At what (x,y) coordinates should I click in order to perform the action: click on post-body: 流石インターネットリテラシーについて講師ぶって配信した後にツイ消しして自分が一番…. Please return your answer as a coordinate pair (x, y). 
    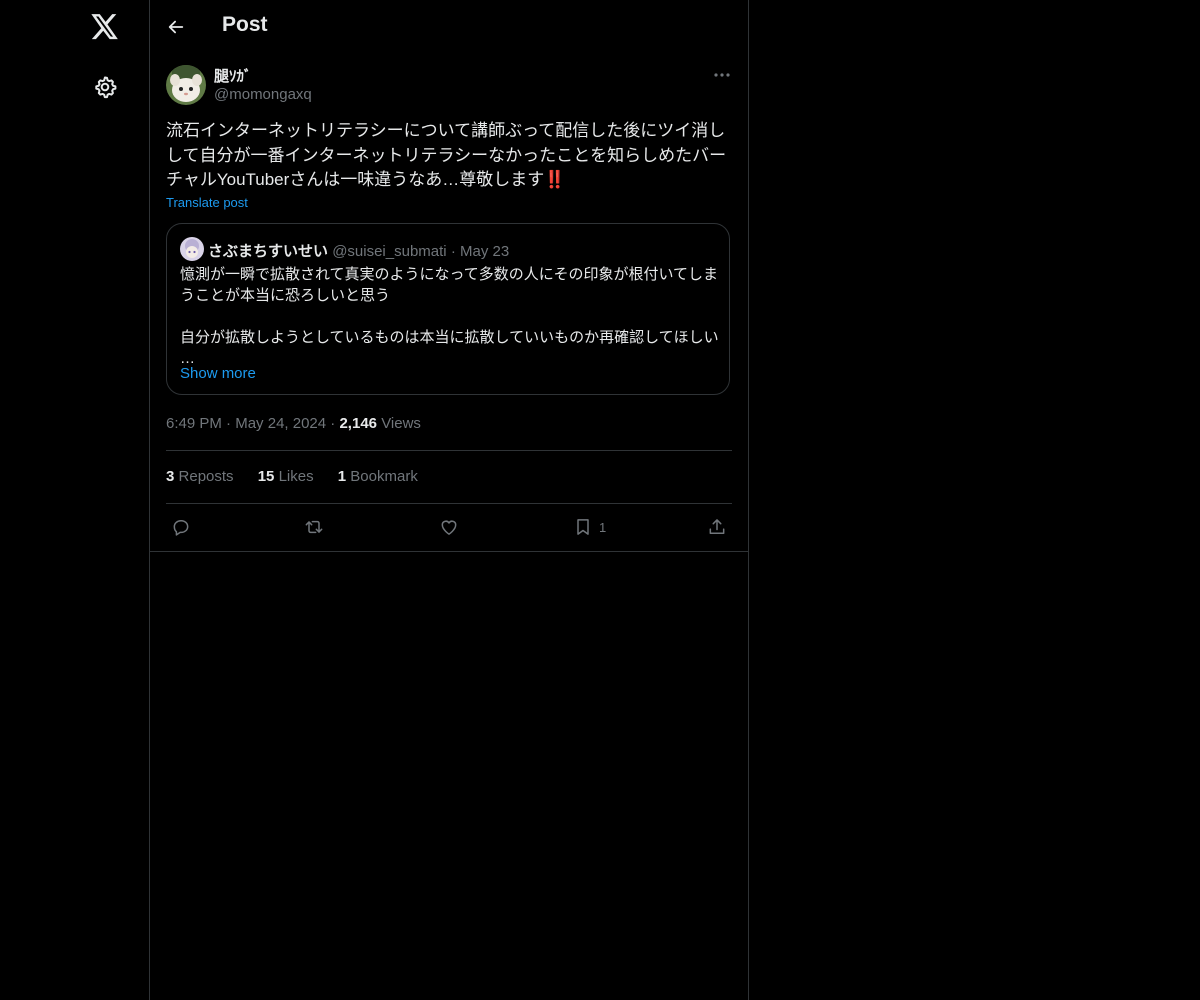
    Looking at the image, I should click on (446, 155).